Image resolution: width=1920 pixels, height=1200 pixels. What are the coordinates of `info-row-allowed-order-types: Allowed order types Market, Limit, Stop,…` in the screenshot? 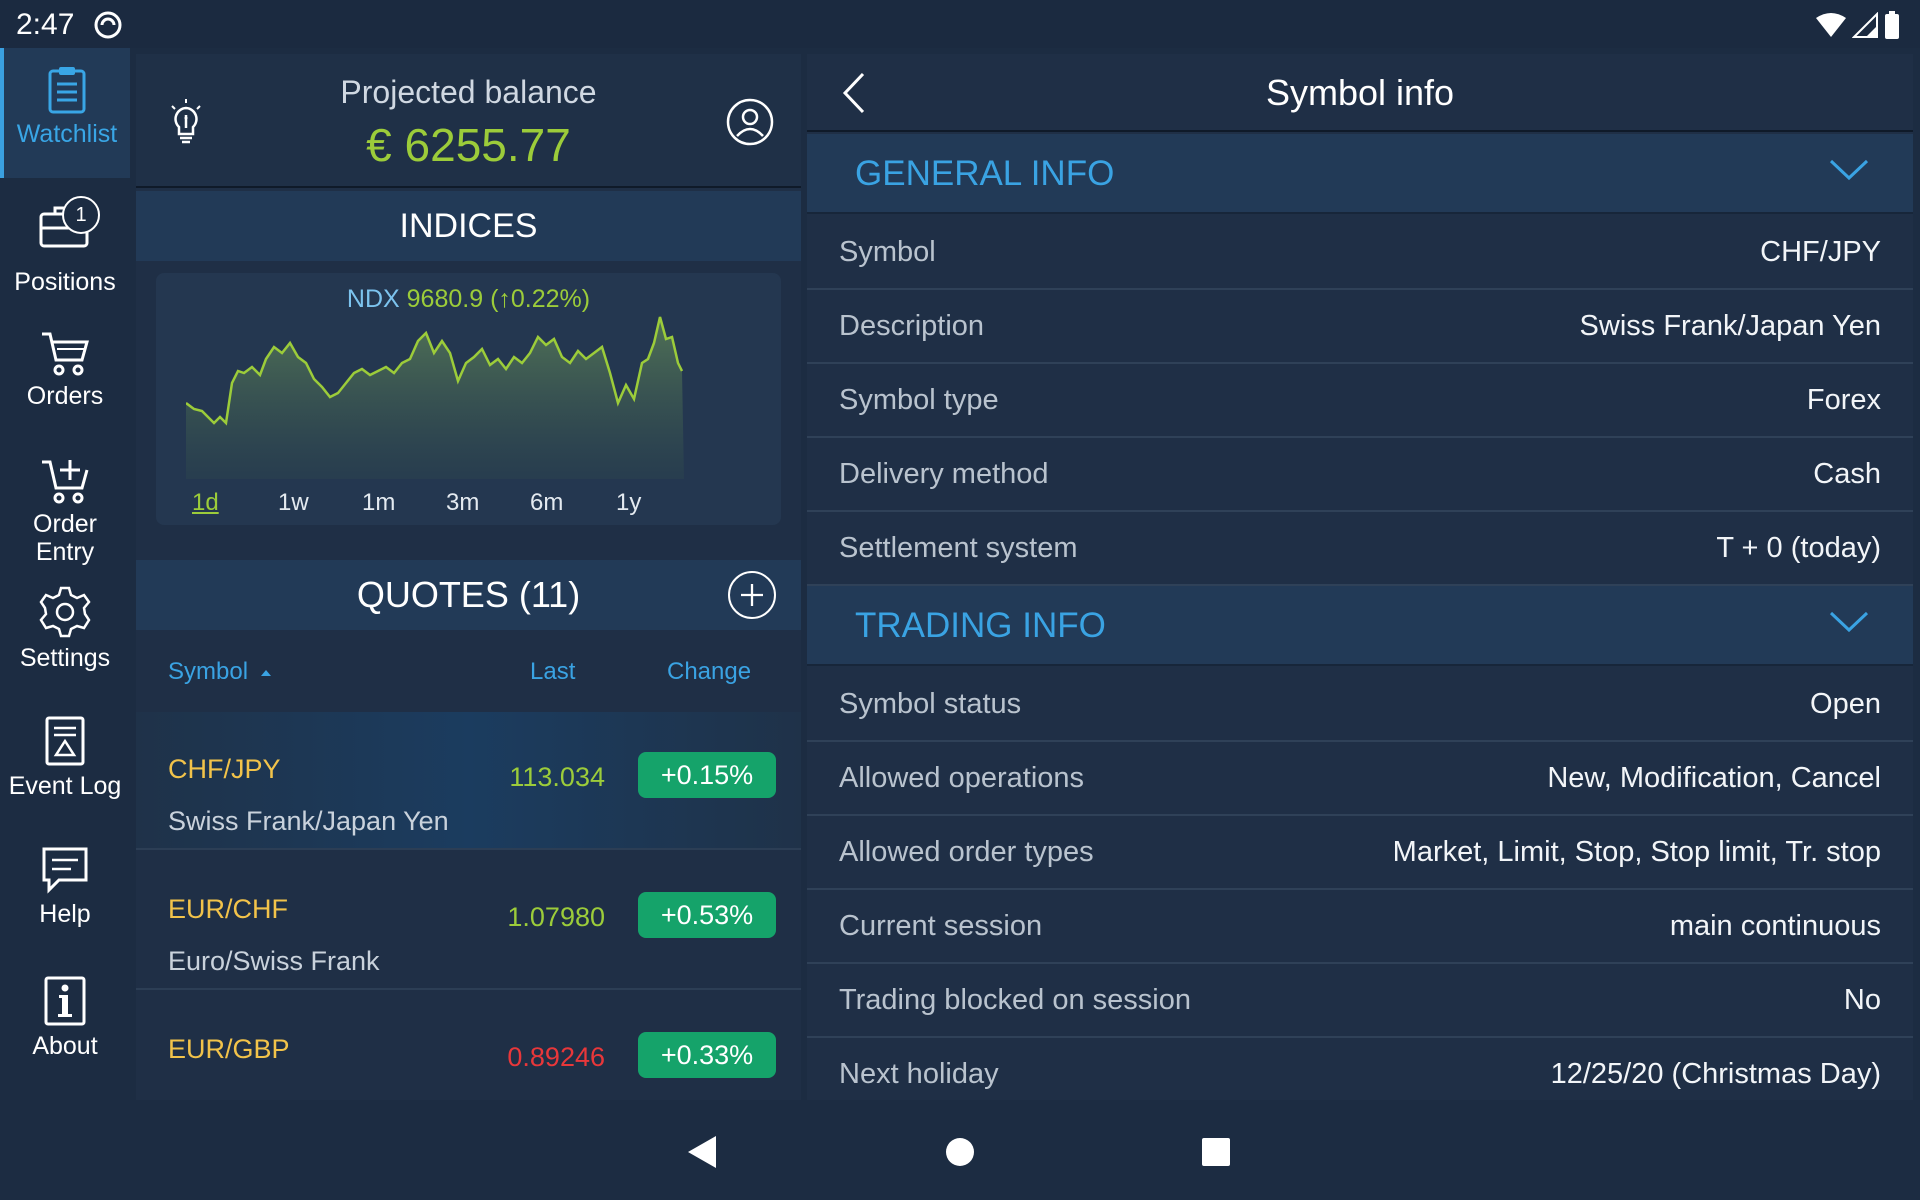 It's located at (1360, 853).